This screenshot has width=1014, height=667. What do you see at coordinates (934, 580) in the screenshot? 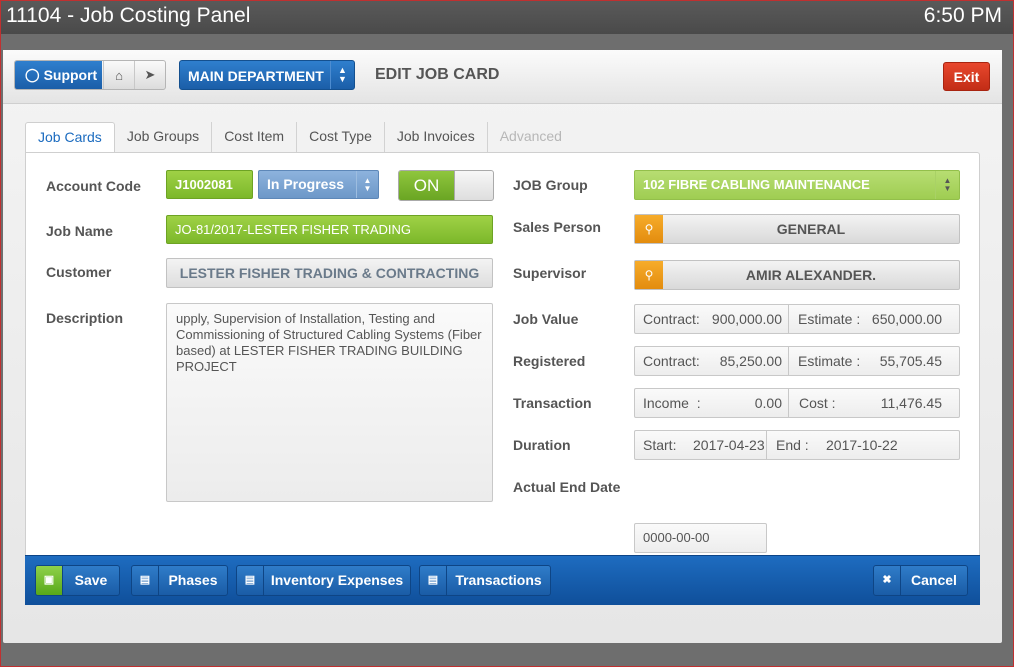
I see `cancel-label: Cancel` at bounding box center [934, 580].